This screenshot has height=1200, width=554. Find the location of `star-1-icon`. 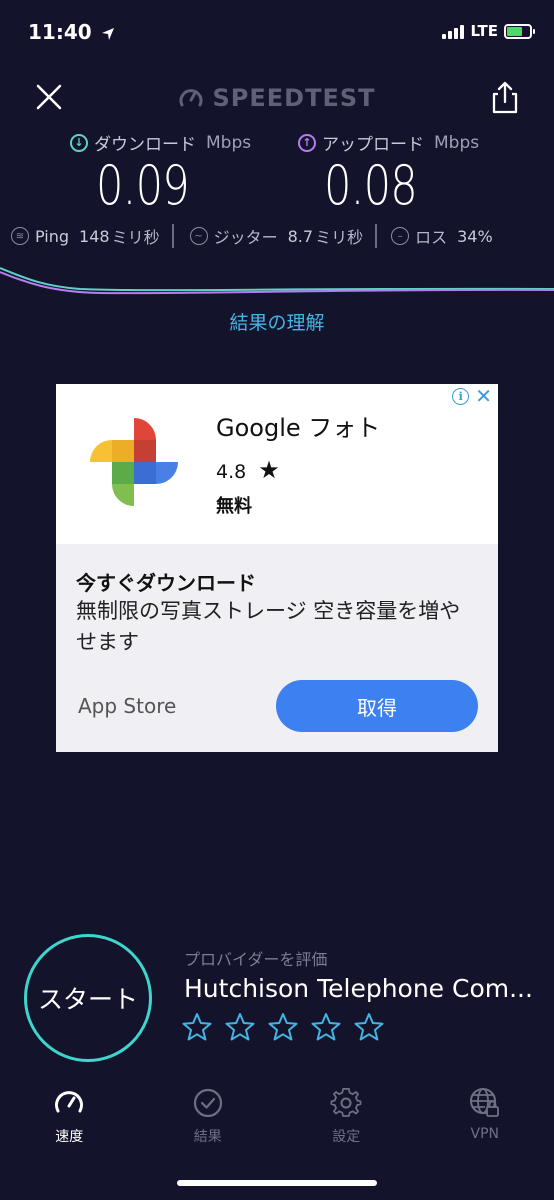

star-1-icon is located at coordinates (197, 1027).